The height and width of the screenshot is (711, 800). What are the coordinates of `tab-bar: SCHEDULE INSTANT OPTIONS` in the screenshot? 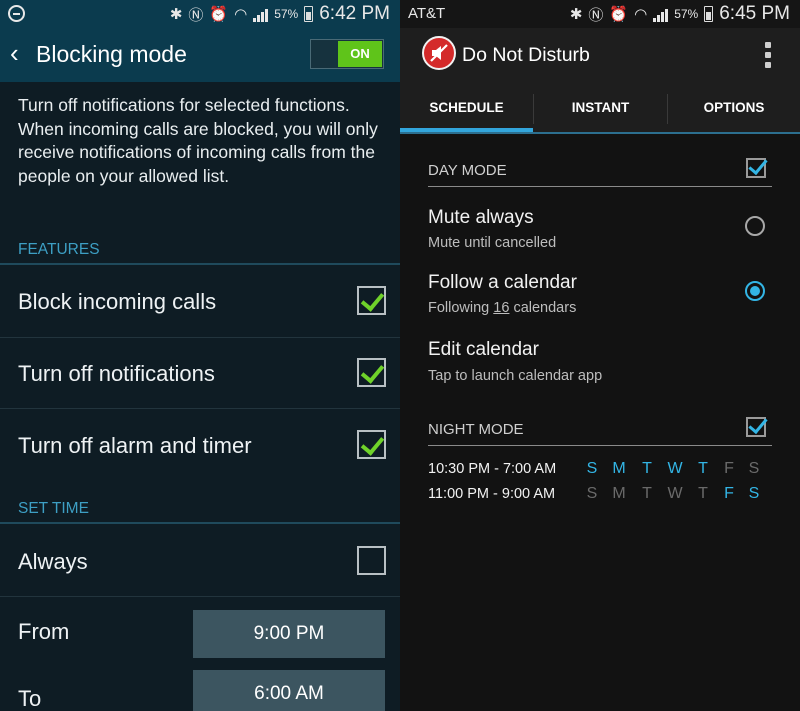 It's located at (600, 109).